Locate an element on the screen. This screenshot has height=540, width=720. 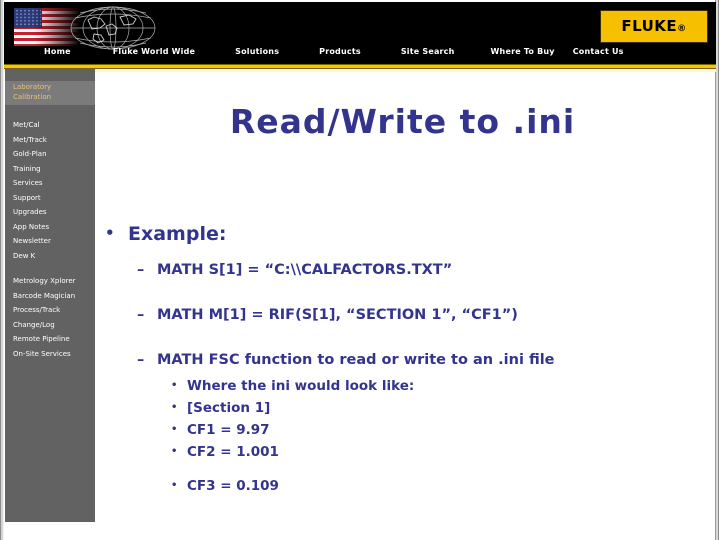
bullet-ini-cf3: CF3 = 0.109 is located at coordinates (402, 486).